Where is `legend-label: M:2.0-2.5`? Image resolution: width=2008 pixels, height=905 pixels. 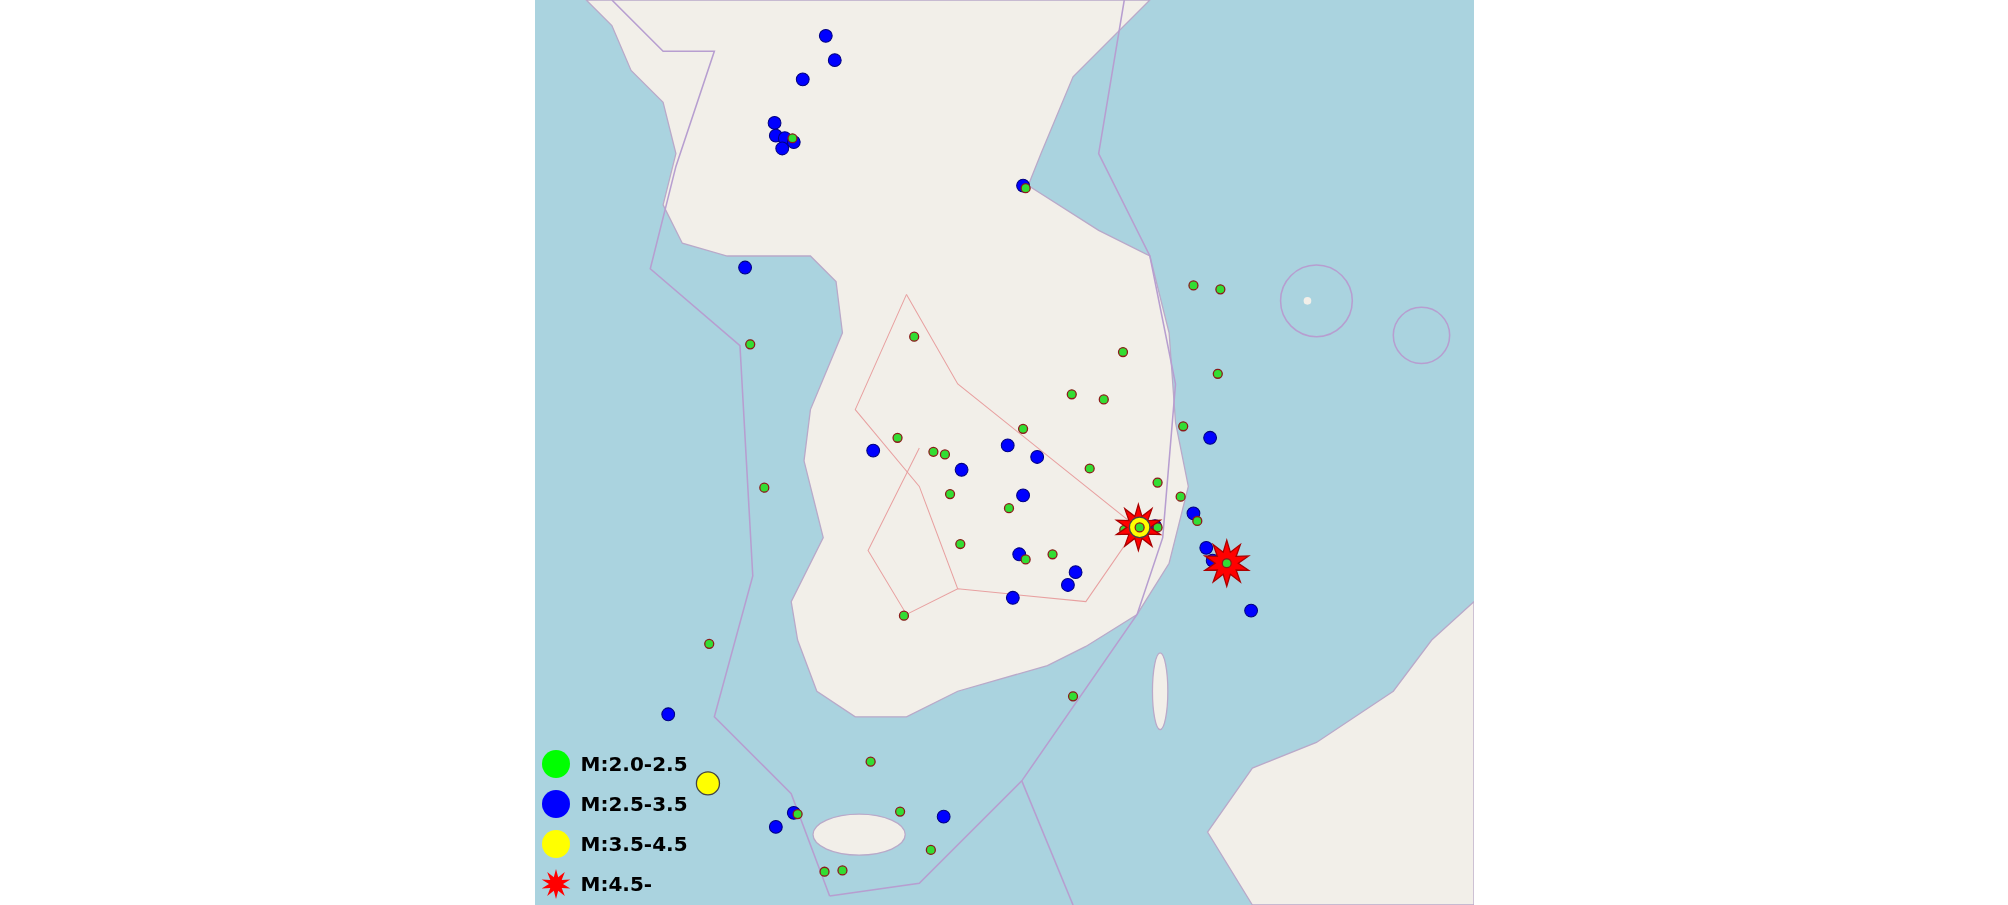
legend-label: M:2.0-2.5 is located at coordinates (634, 764).